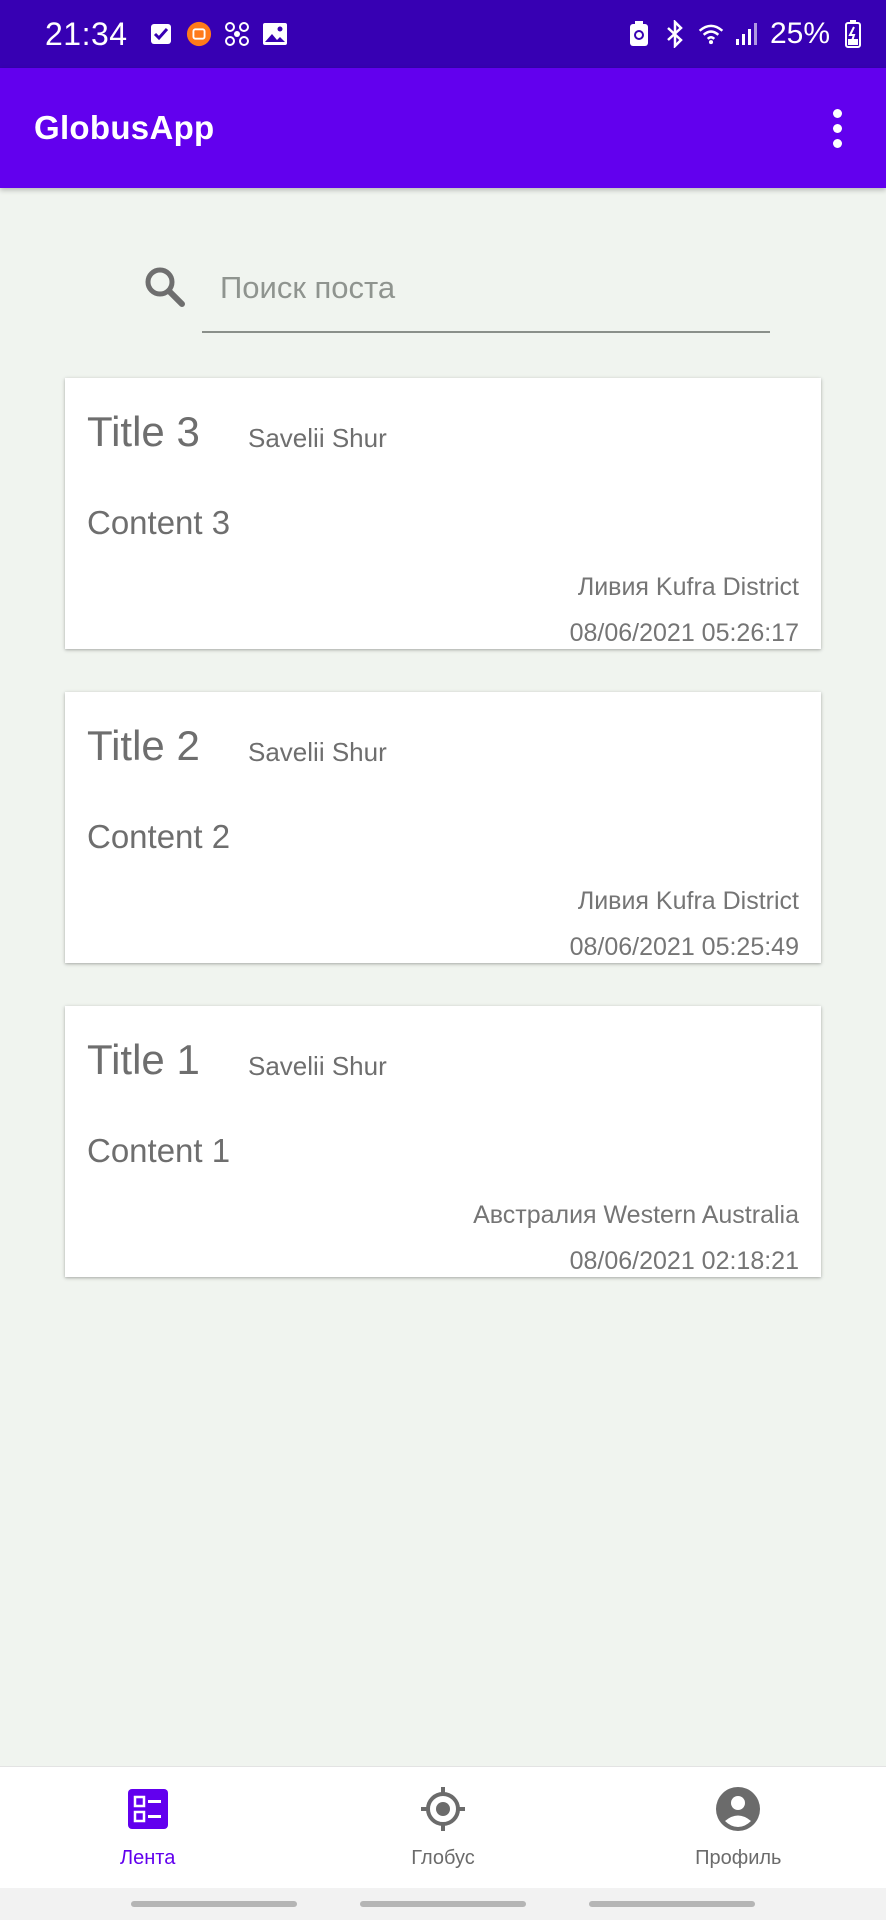  I want to click on post-content: Content 1, so click(159, 1150).